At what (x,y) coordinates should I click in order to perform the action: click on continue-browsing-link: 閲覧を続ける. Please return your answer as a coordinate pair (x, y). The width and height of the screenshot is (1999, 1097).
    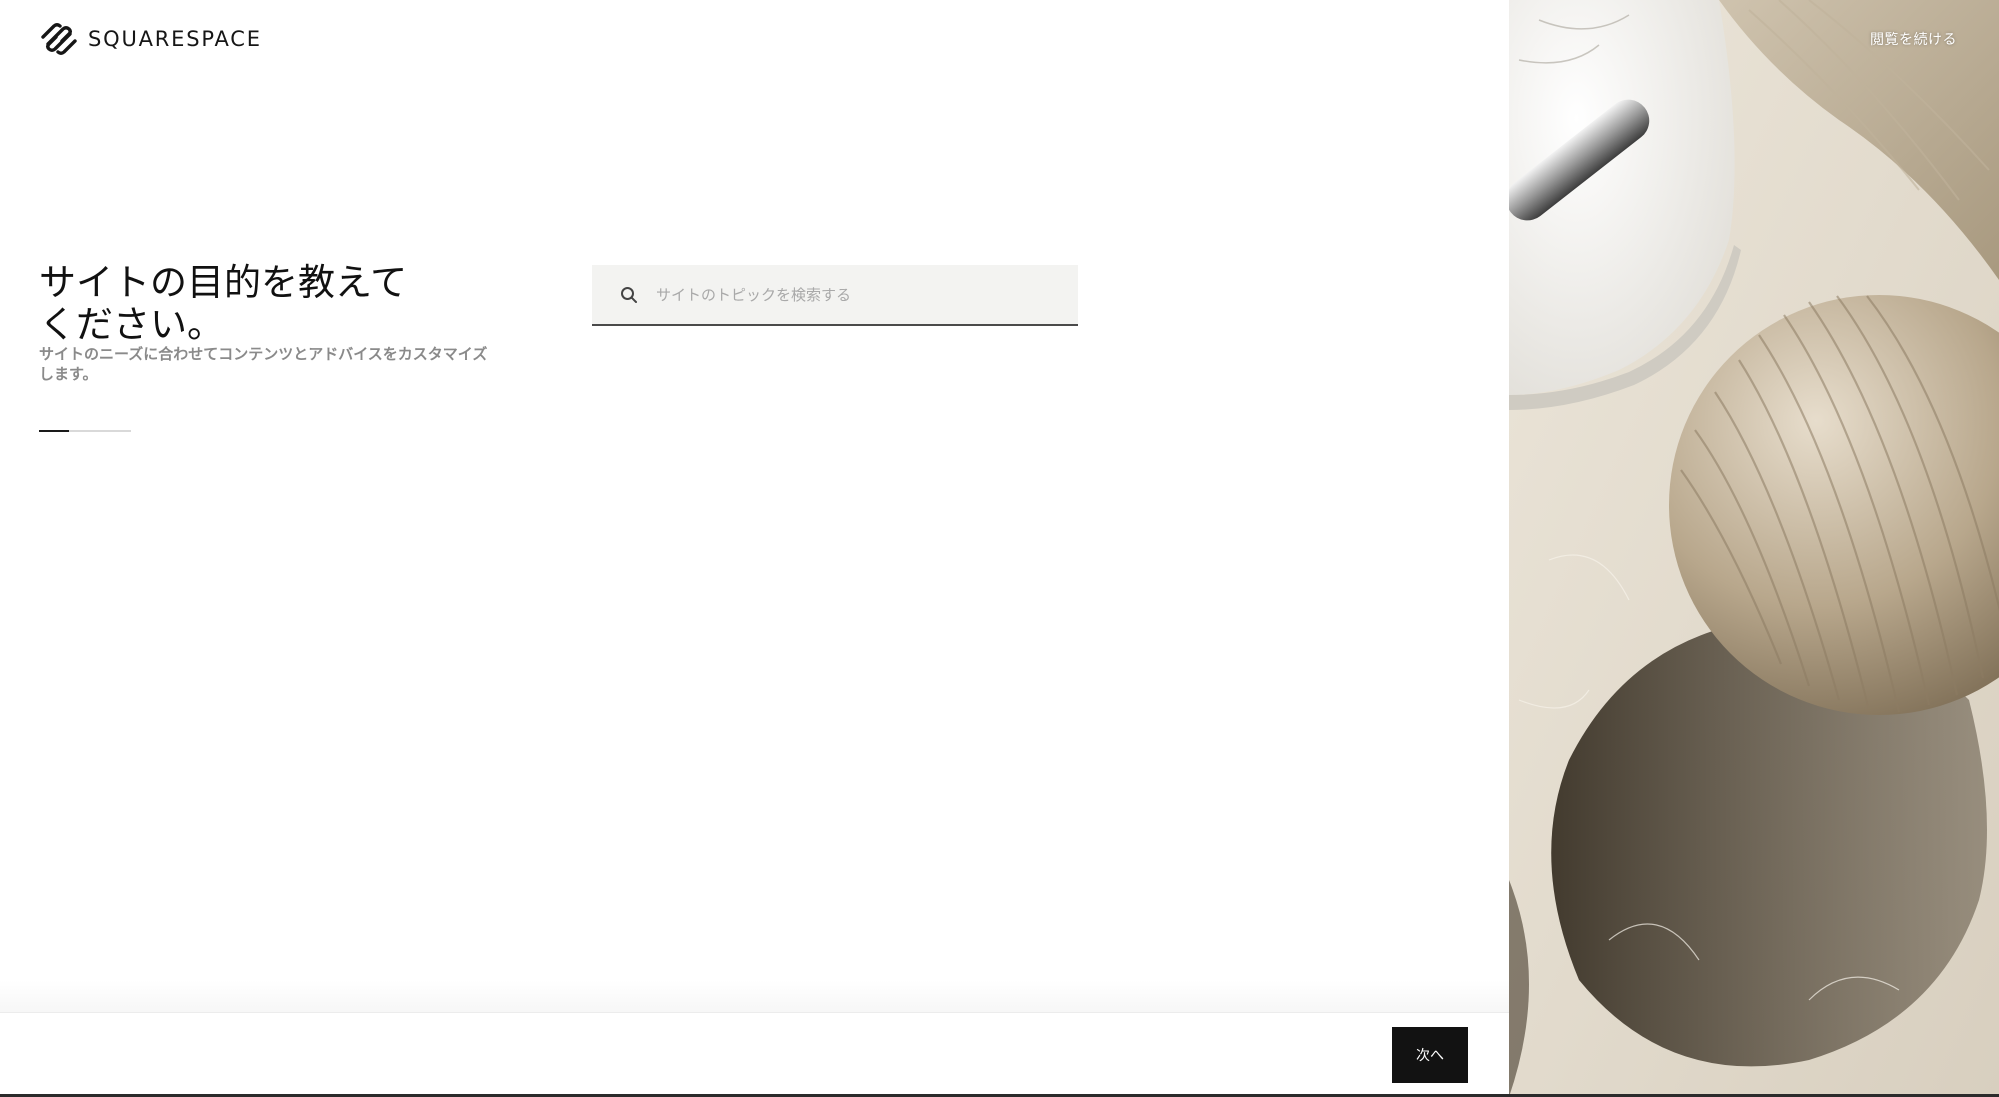
    Looking at the image, I should click on (1913, 39).